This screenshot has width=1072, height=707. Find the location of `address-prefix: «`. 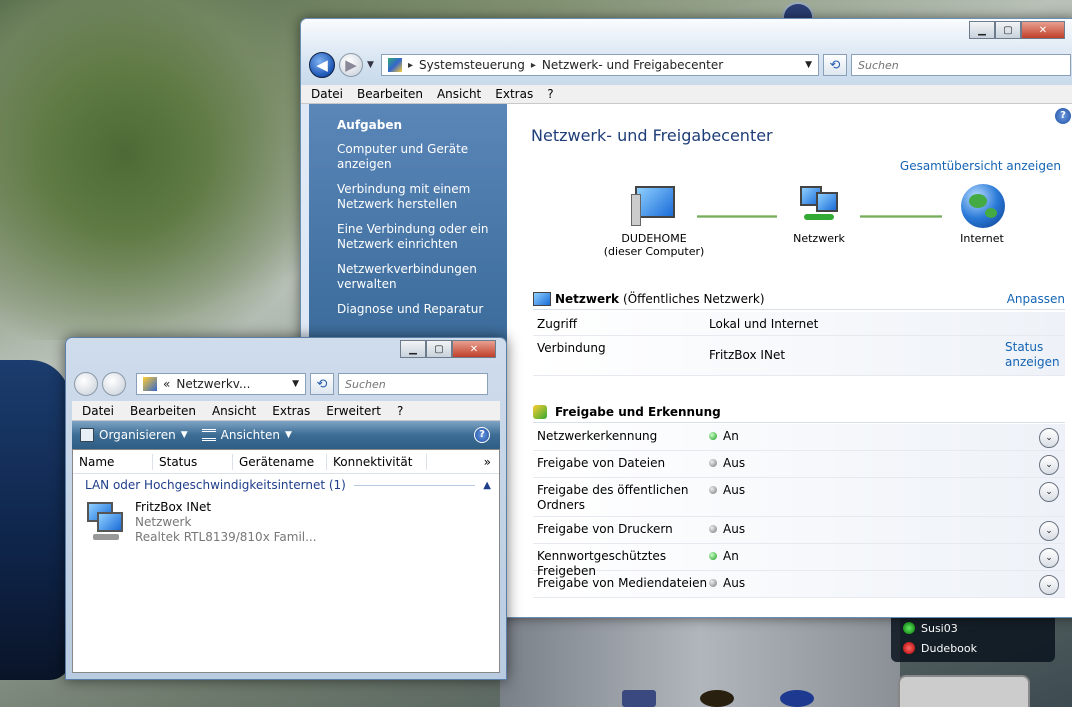

address-prefix: « is located at coordinates (167, 384).